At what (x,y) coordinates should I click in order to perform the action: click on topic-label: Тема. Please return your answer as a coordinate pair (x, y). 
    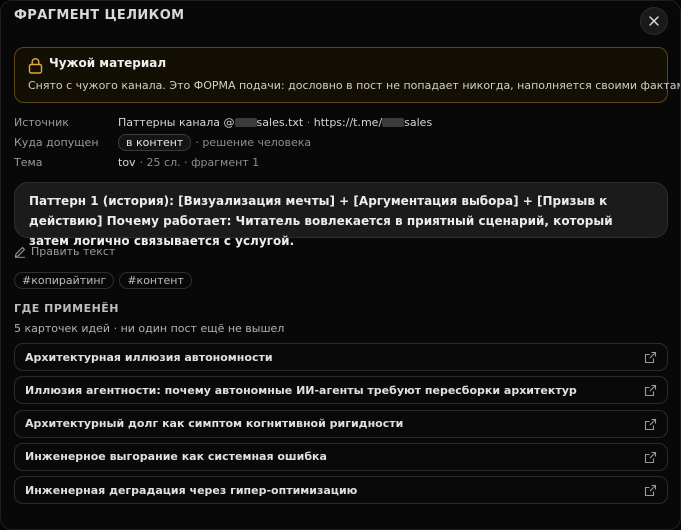
    Looking at the image, I should click on (28, 162).